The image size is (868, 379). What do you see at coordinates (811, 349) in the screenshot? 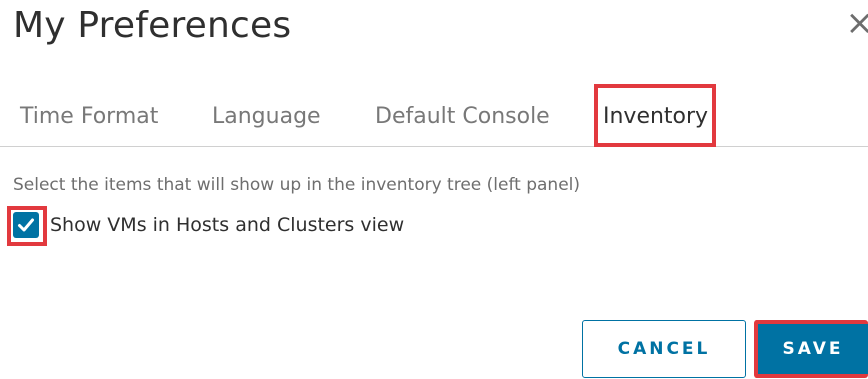
I see `save-button: SAVE` at bounding box center [811, 349].